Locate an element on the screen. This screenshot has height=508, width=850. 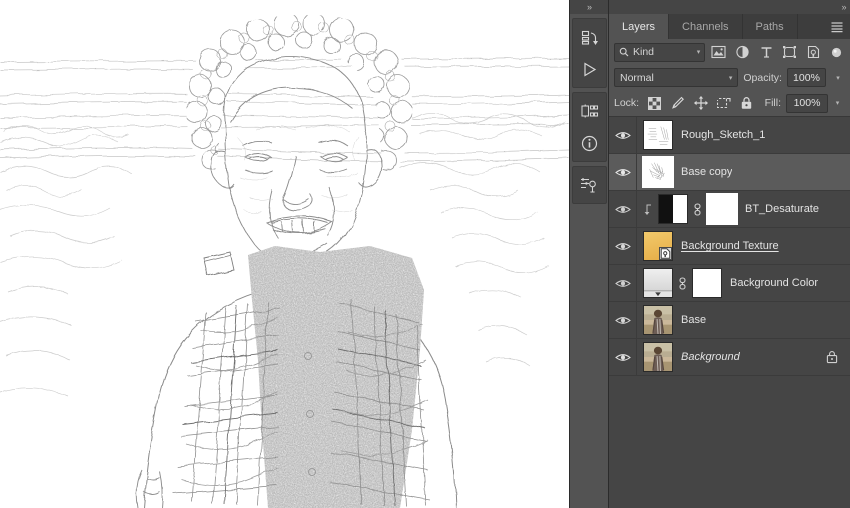
panel-tabbar: Layers Channels Paths is located at coordinates (729, 26).